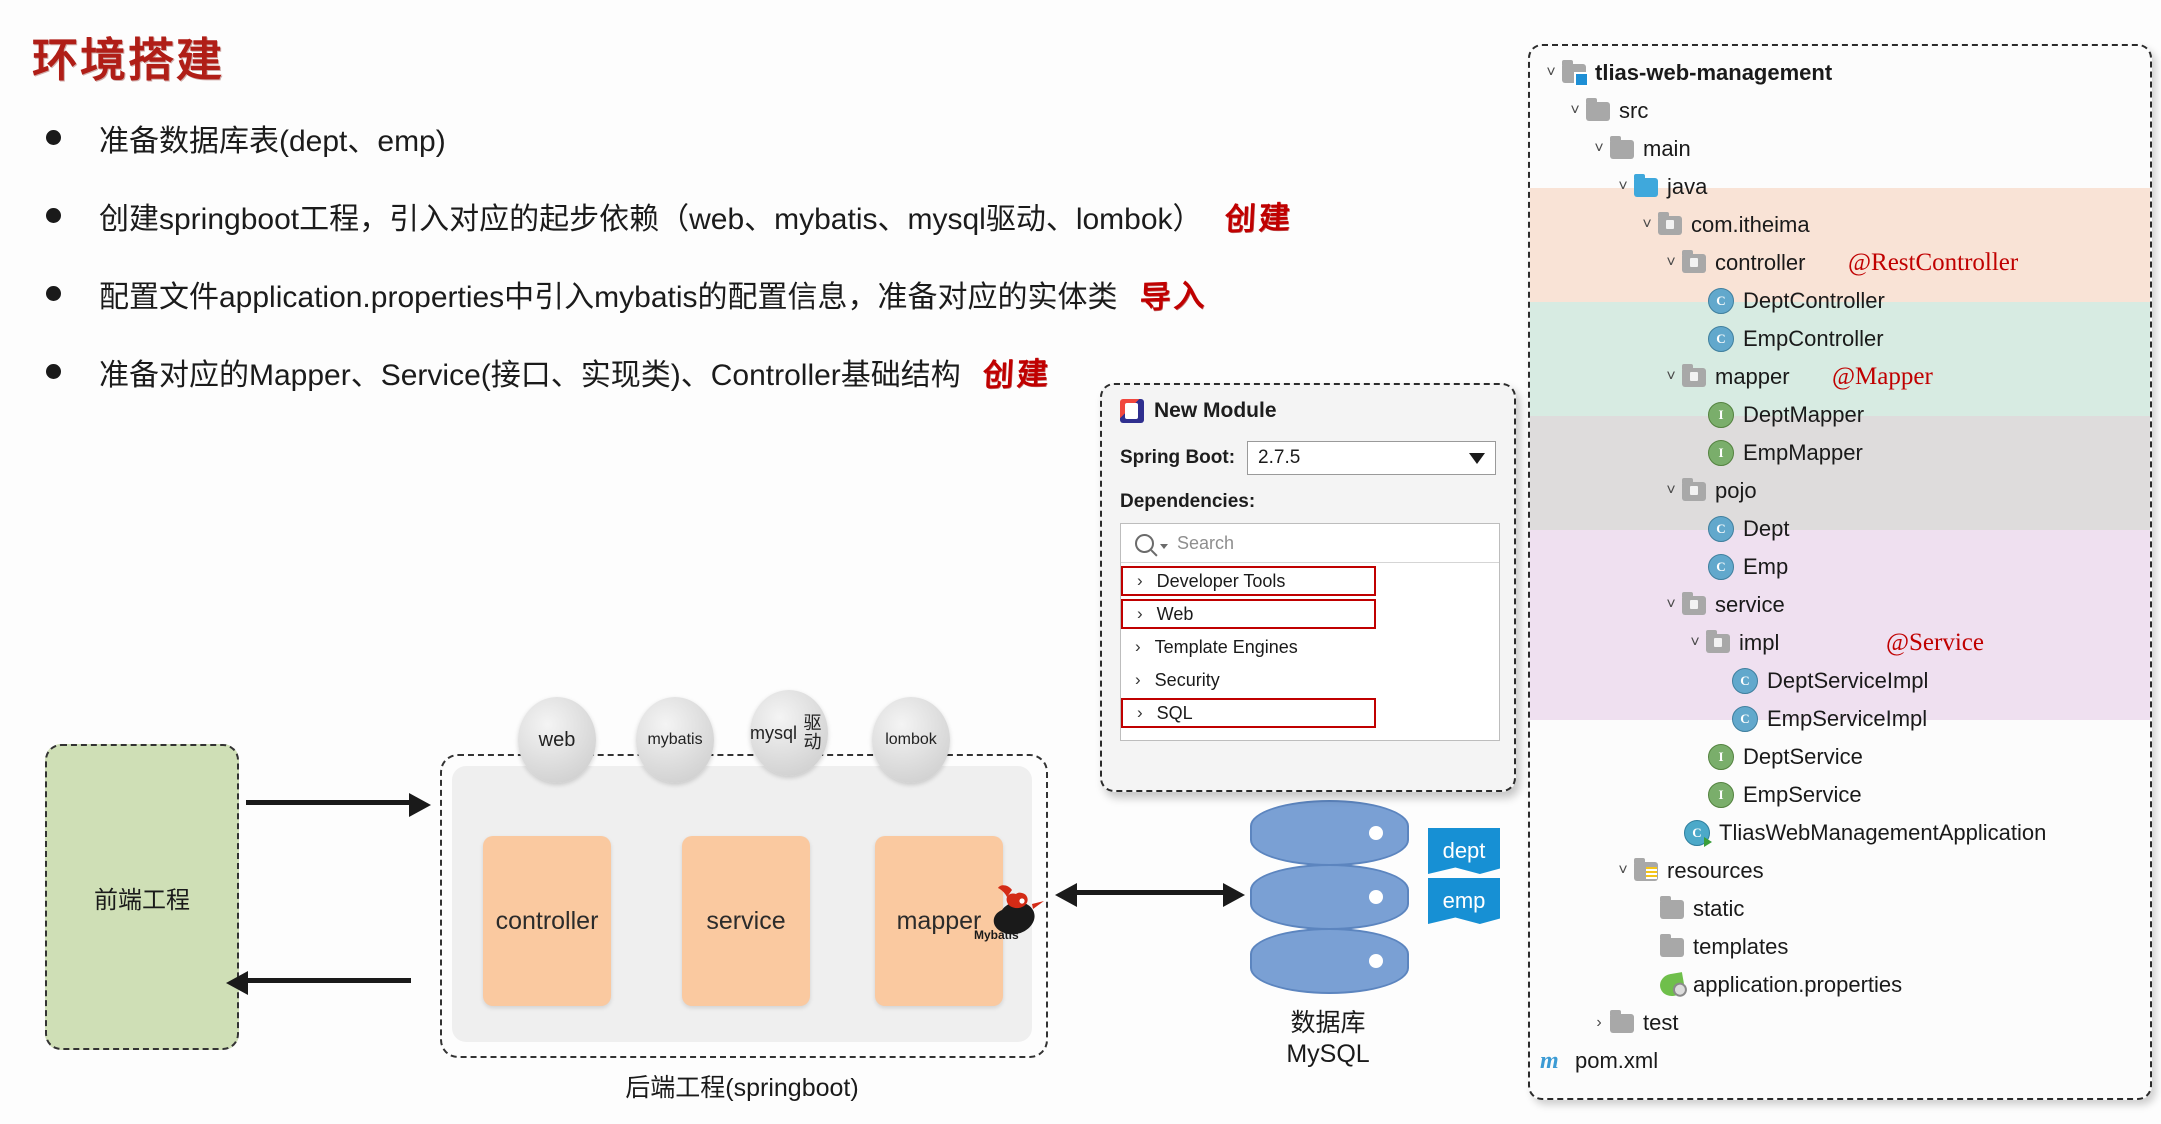 The width and height of the screenshot is (2161, 1124). I want to click on tree-node-impl: ˅ impl @Service, so click(1840, 643).